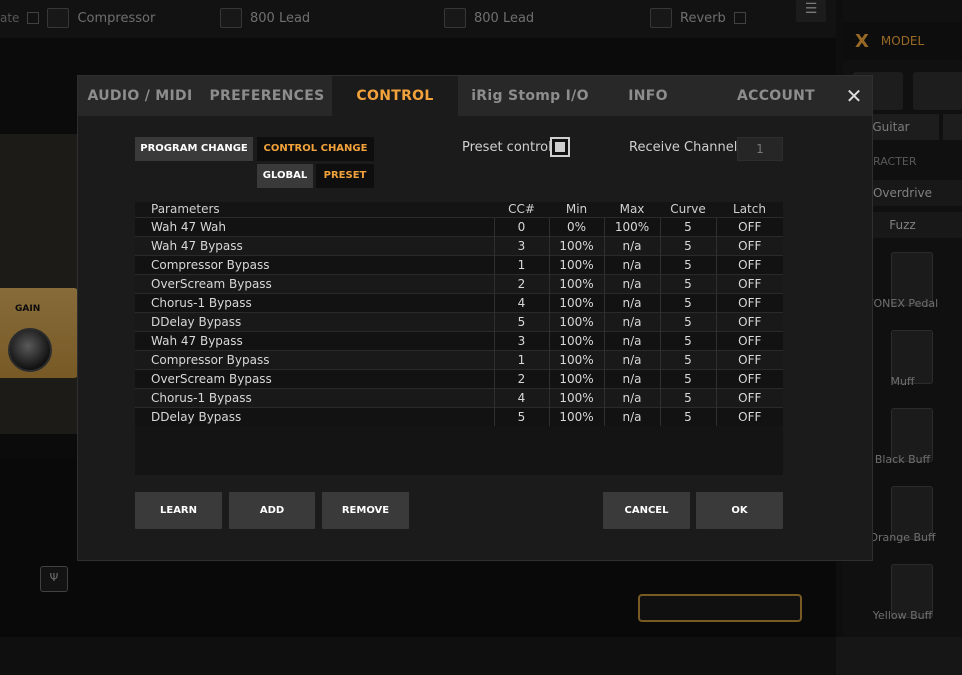  Describe the element at coordinates (739, 510) in the screenshot. I see `ok-button: OK` at that location.